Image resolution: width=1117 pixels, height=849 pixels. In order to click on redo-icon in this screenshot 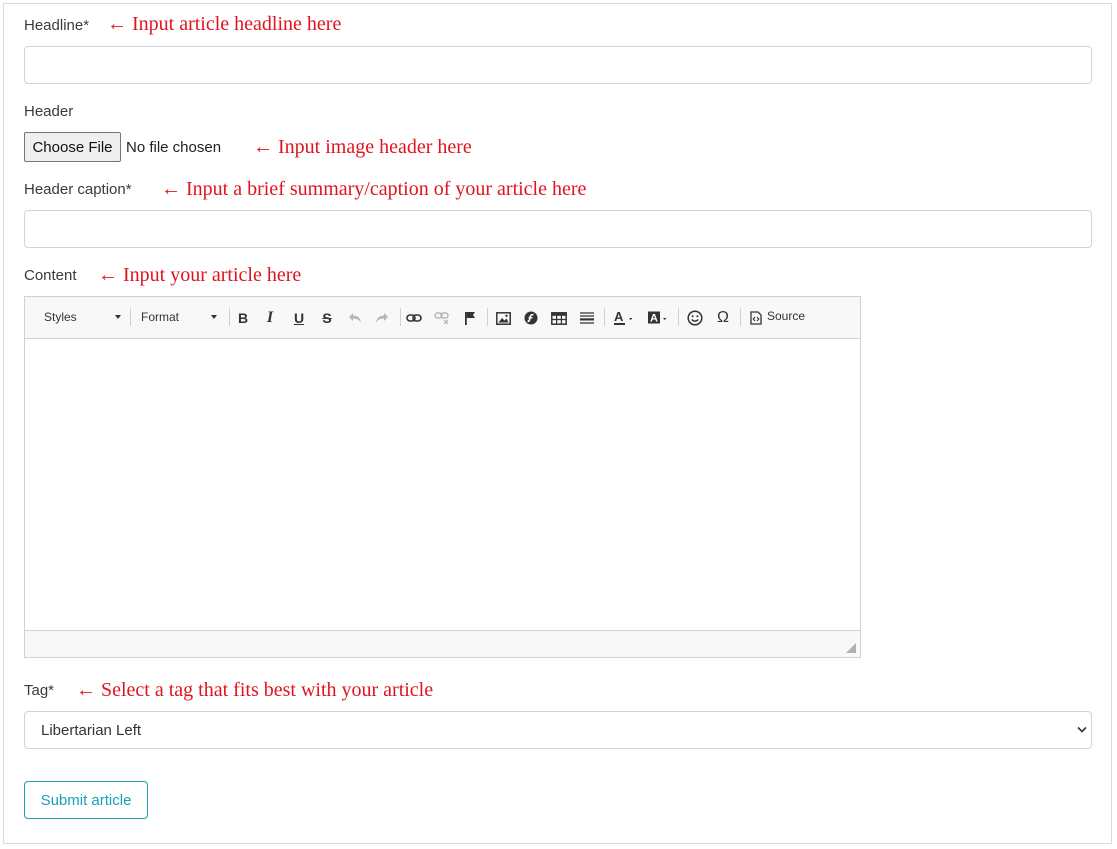, I will do `click(382, 318)`.